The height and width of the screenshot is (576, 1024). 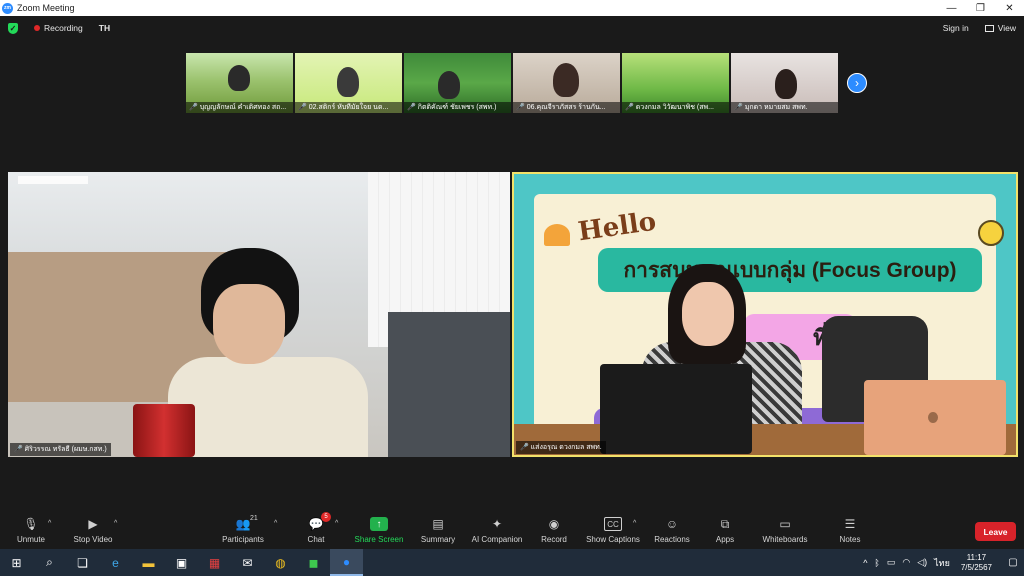 I want to click on user-initials: TH, so click(x=104, y=28).